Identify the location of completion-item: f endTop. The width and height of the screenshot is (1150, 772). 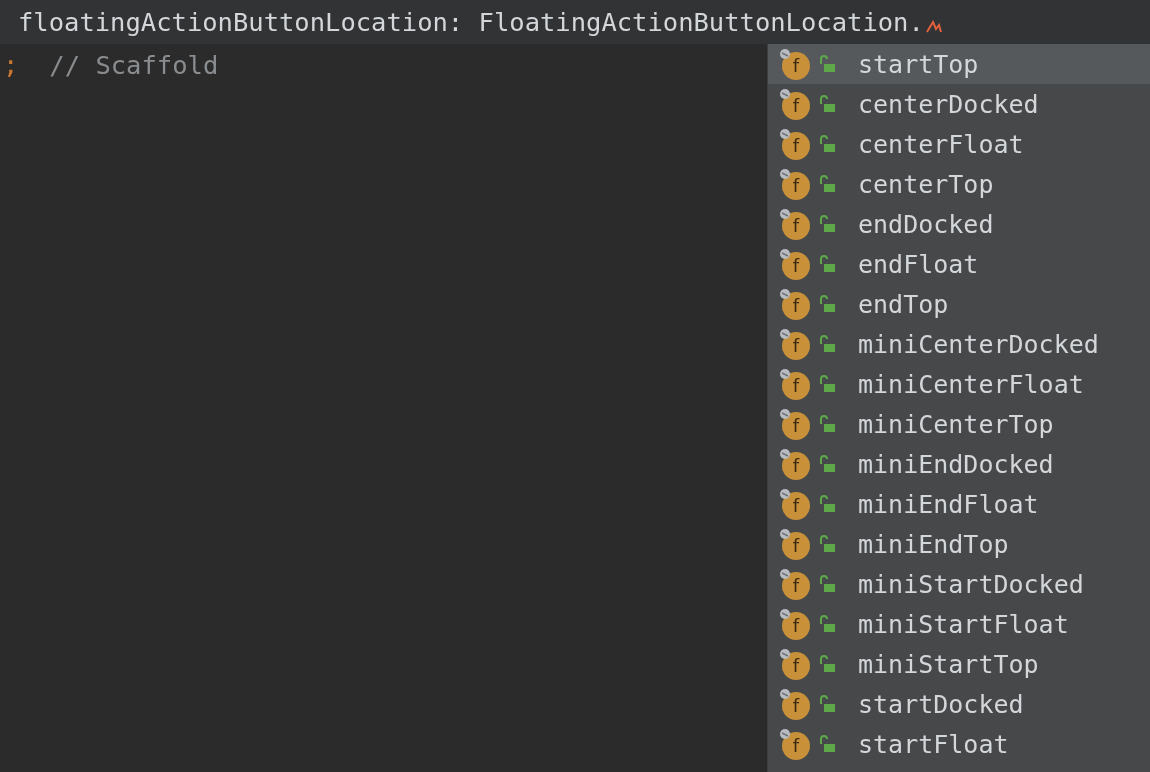
(959, 304).